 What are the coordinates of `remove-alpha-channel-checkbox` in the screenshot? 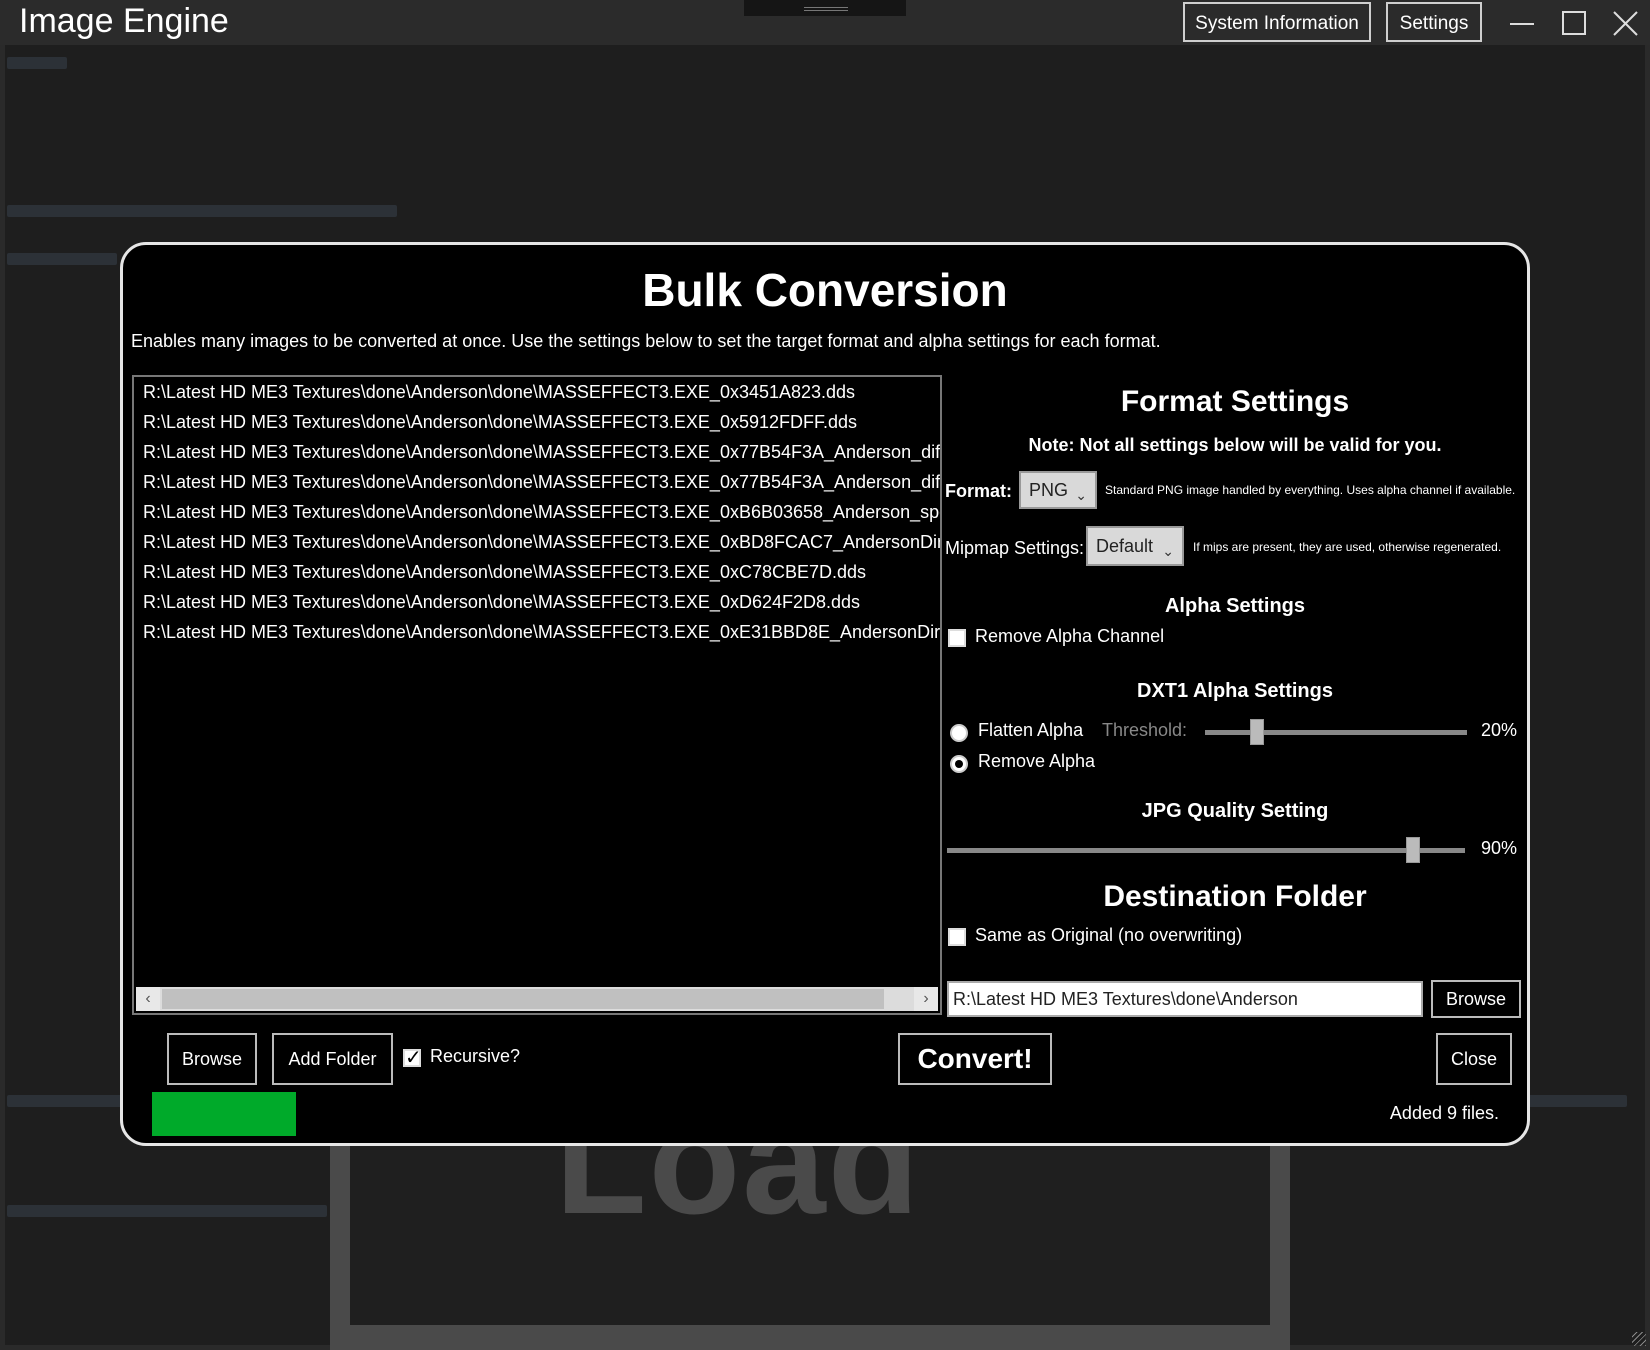 It's located at (957, 638).